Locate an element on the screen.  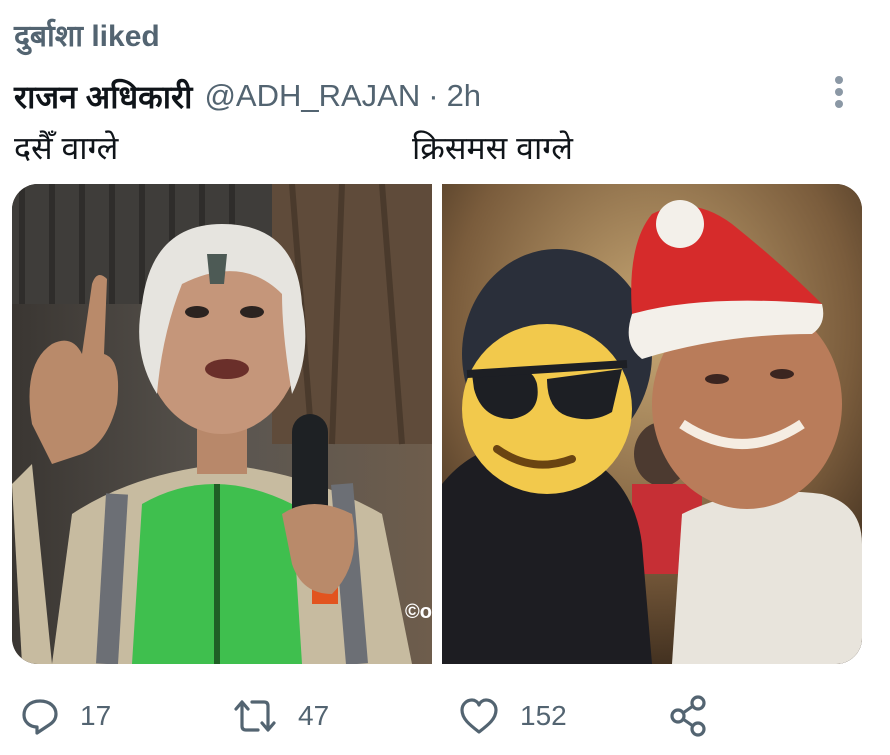
like-button: 152 is located at coordinates (512, 716).